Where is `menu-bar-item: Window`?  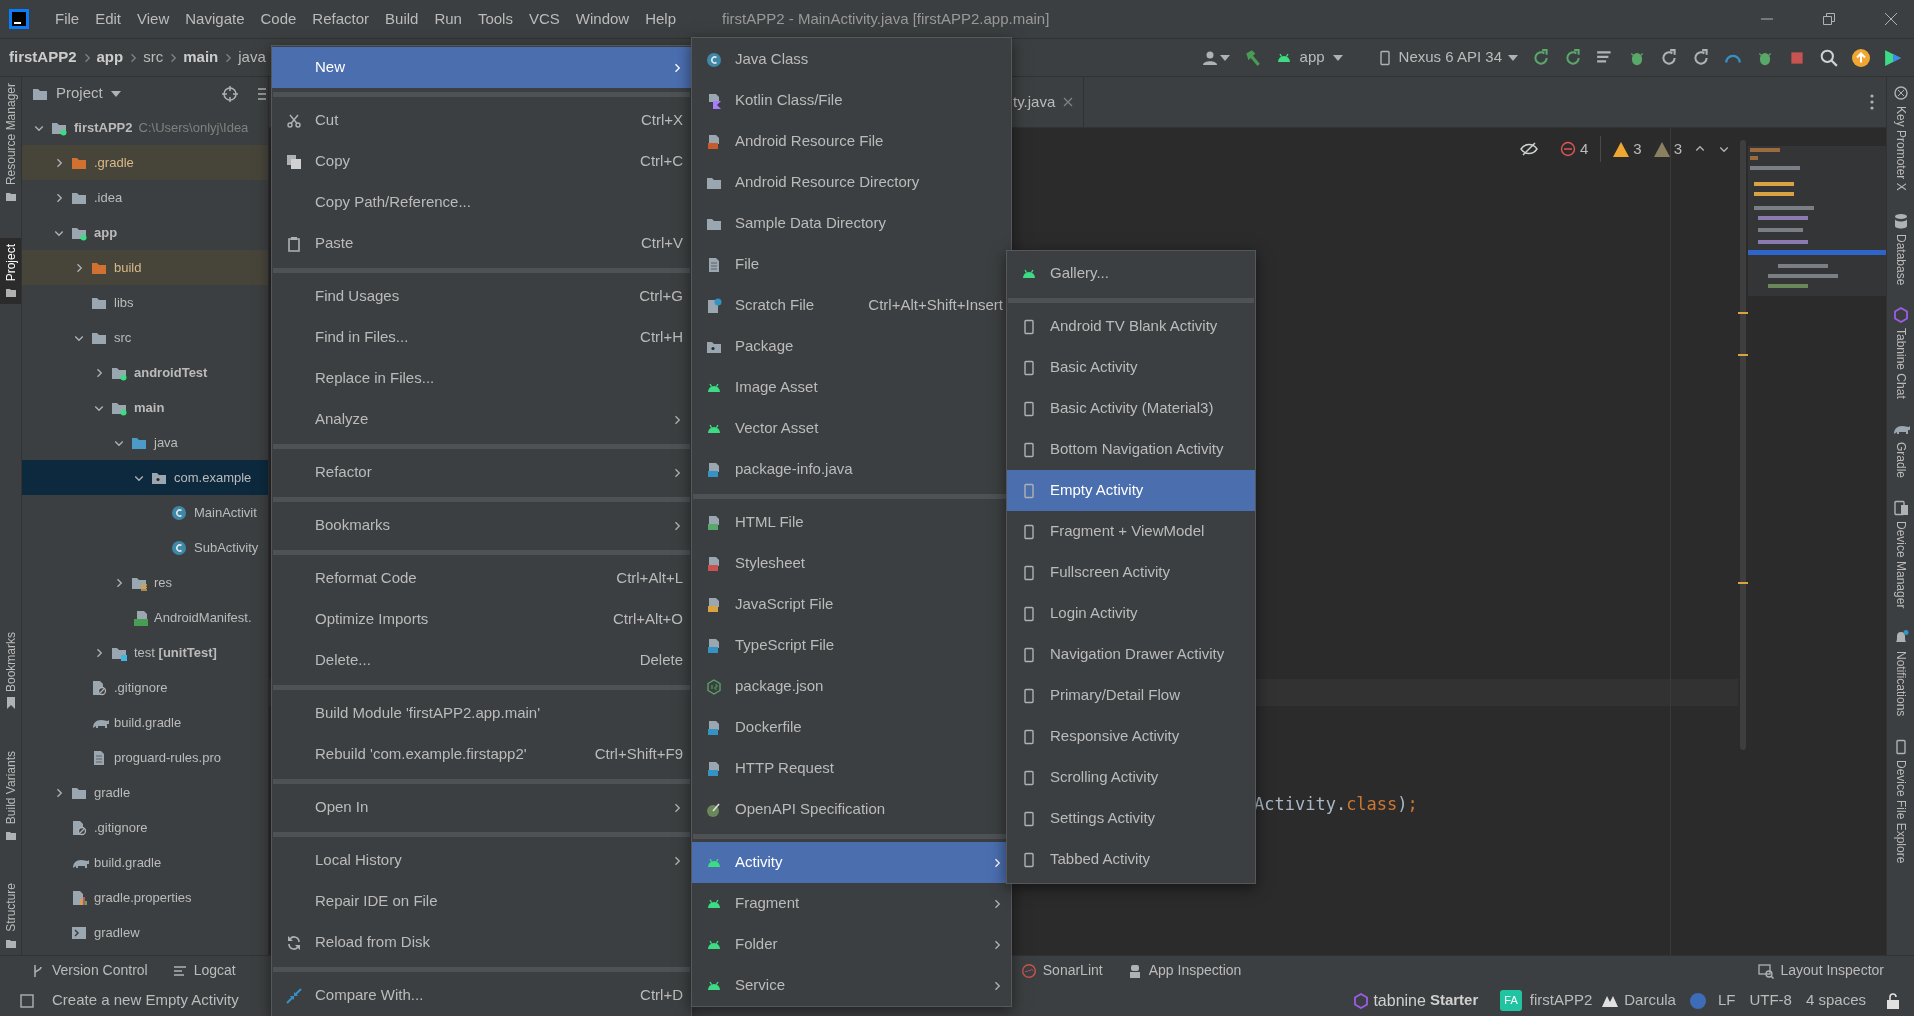 menu-bar-item: Window is located at coordinates (602, 19).